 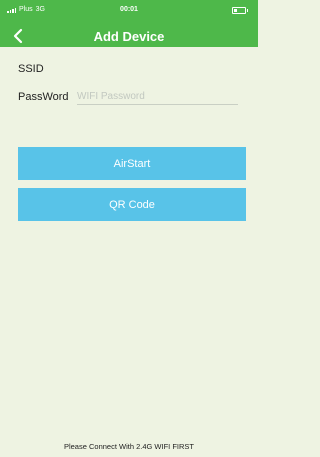 What do you see at coordinates (132, 204) in the screenshot?
I see `qr-code-button: QR Code` at bounding box center [132, 204].